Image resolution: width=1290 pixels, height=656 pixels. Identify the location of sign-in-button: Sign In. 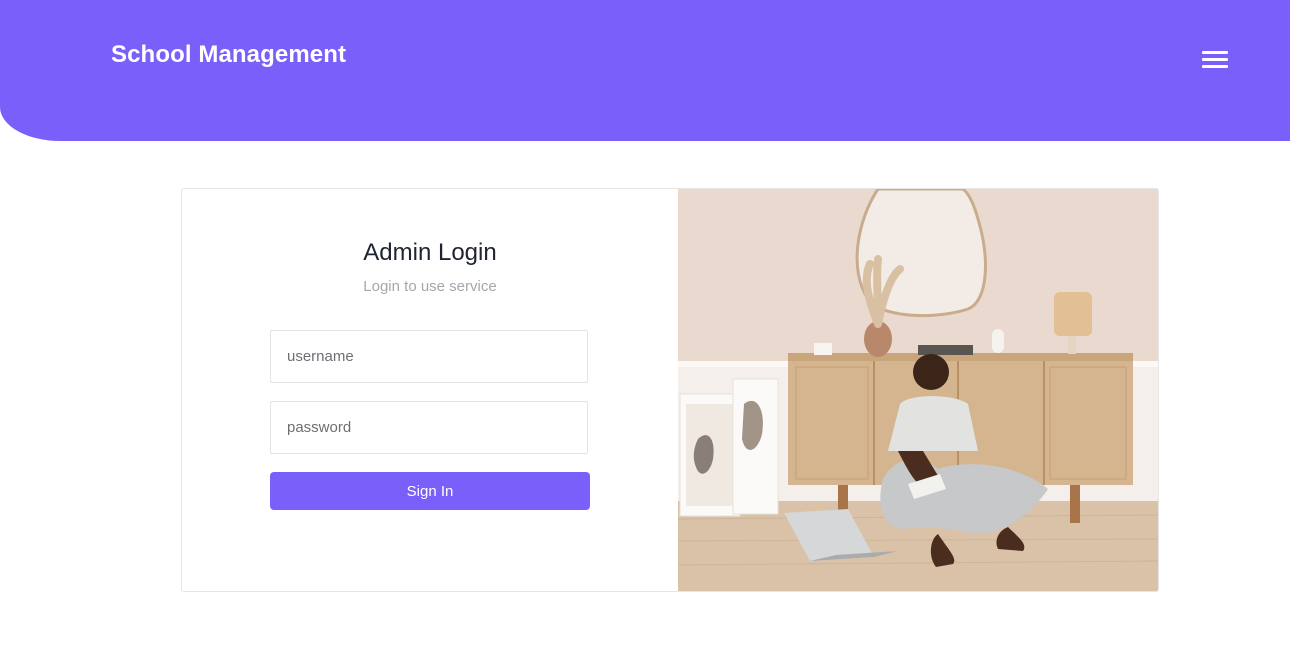
(430, 491).